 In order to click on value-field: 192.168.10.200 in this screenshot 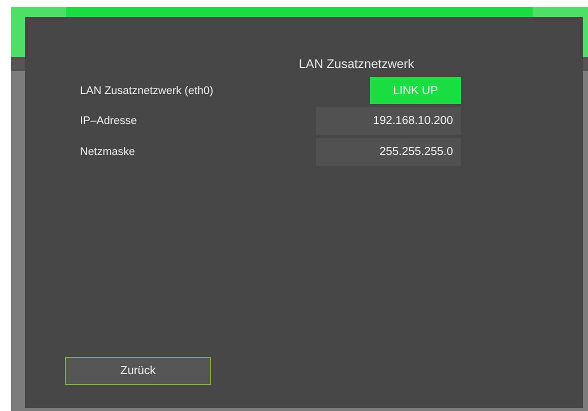, I will do `click(388, 121)`.